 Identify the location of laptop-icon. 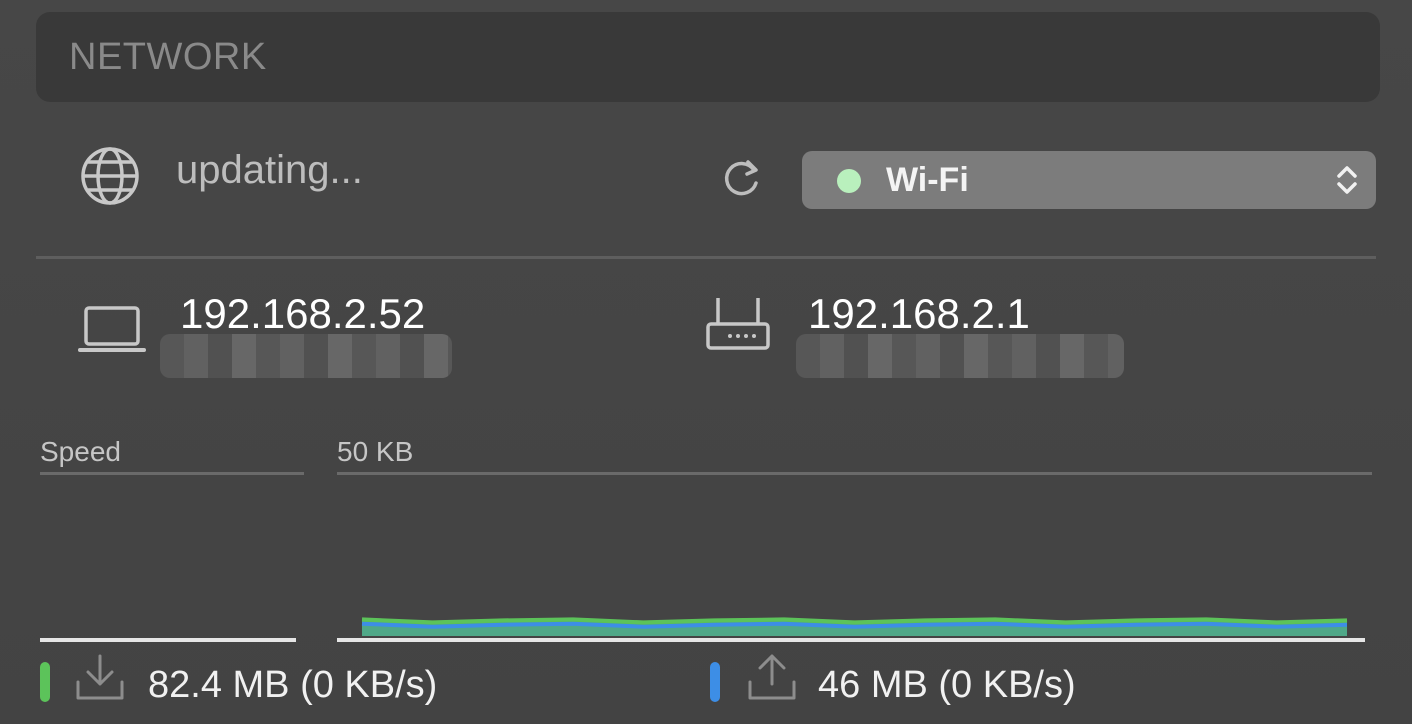
(112, 330).